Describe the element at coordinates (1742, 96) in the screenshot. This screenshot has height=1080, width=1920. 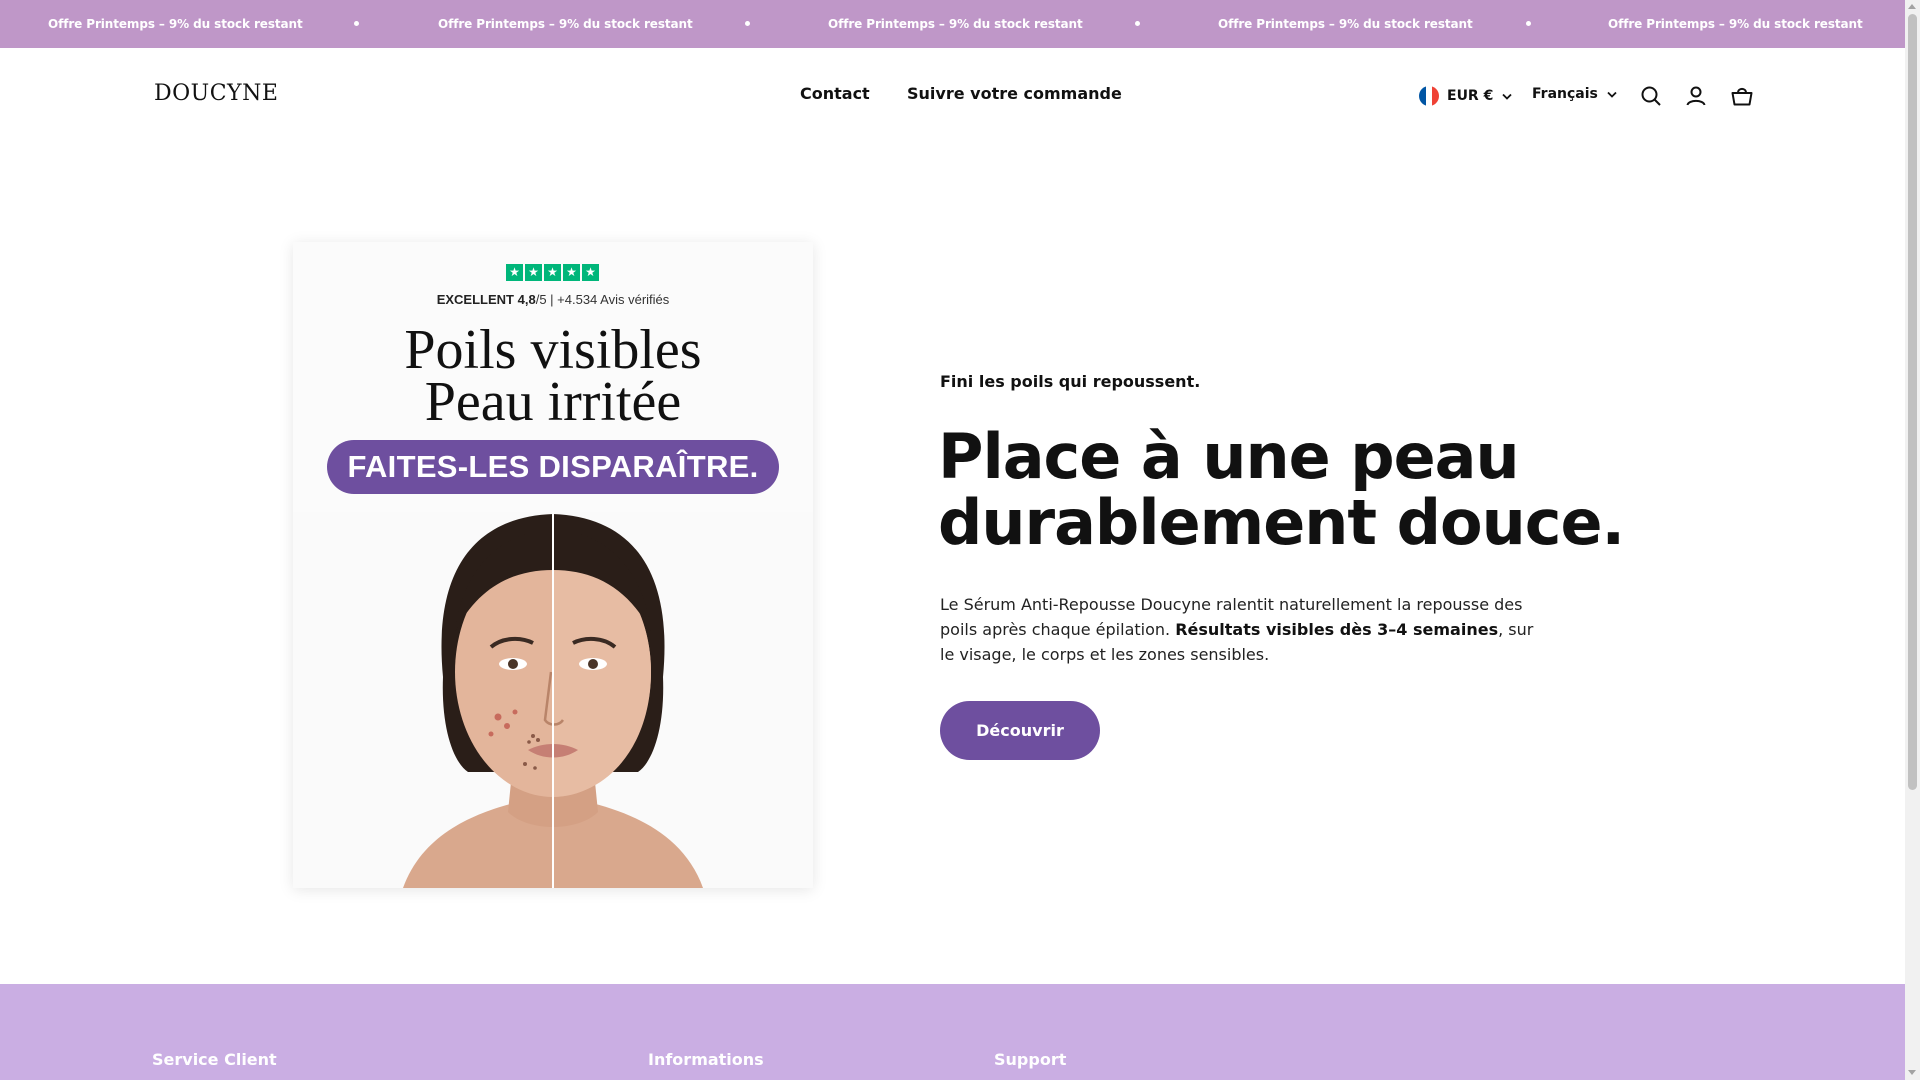
I see `cart-icon` at that location.